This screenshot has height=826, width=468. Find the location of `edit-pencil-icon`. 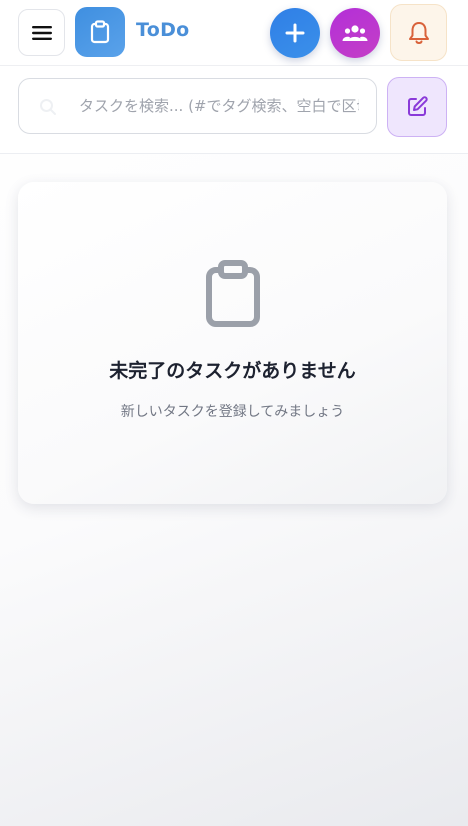

edit-pencil-icon is located at coordinates (418, 106).